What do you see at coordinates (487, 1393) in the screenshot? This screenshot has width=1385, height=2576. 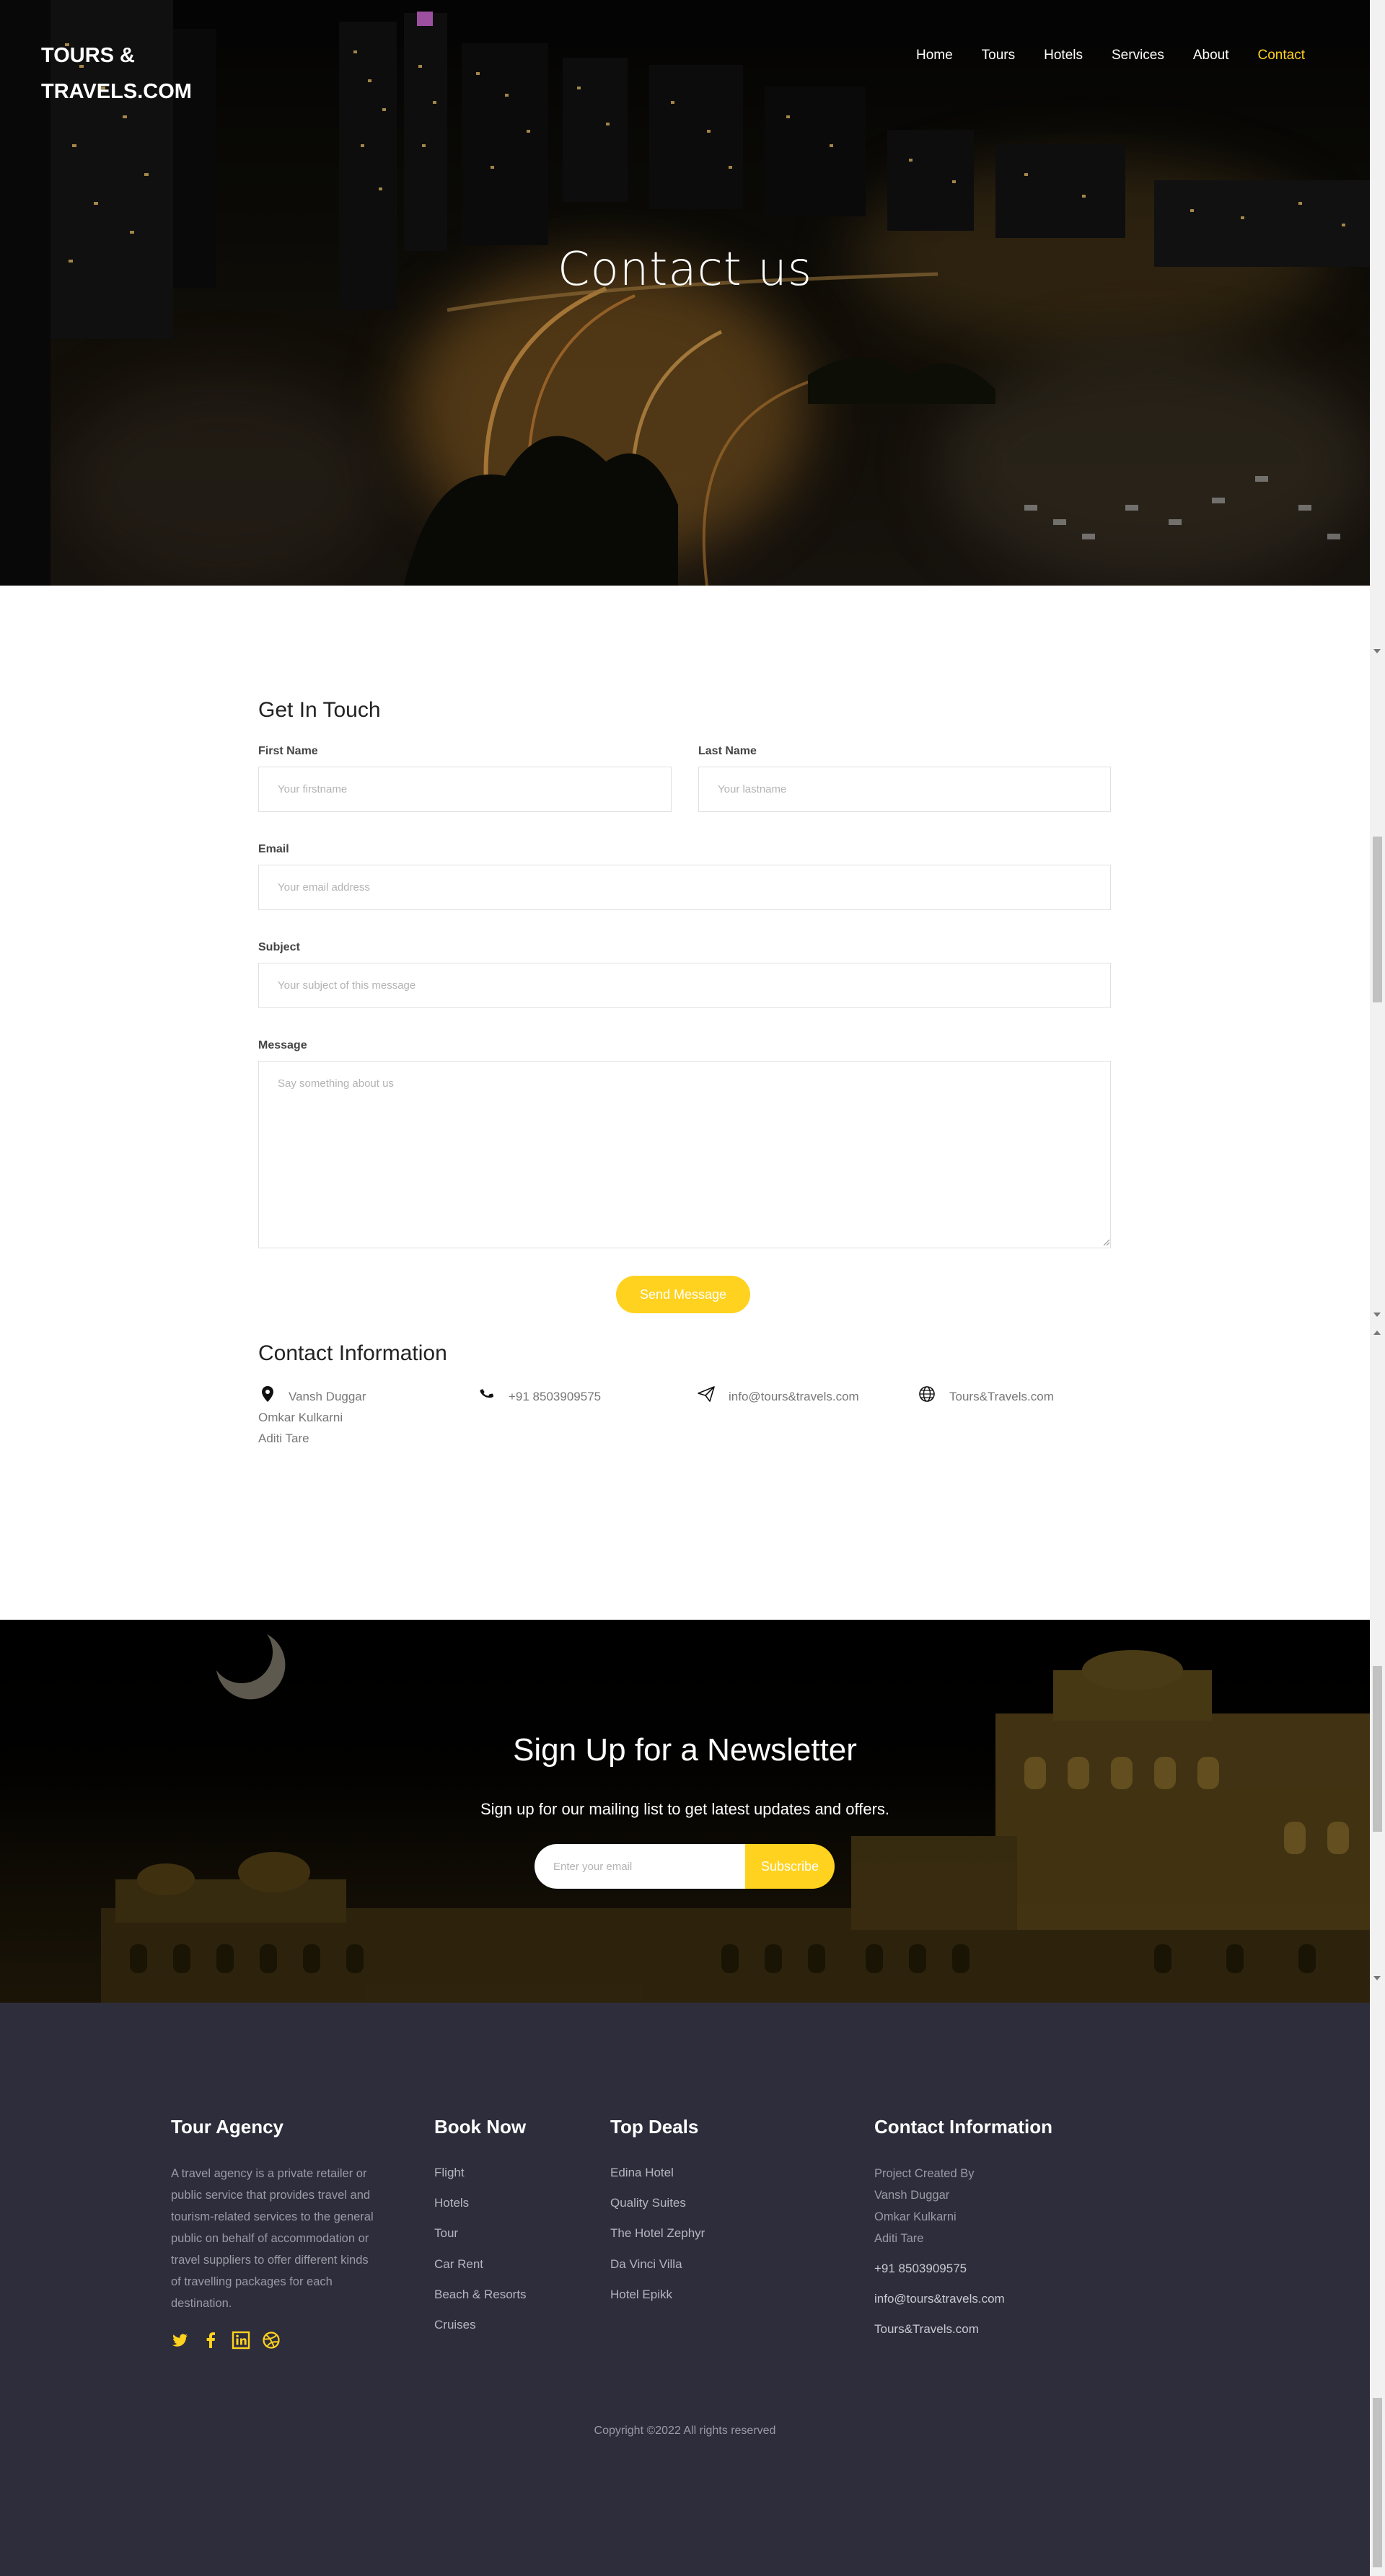 I see `phone-icon` at bounding box center [487, 1393].